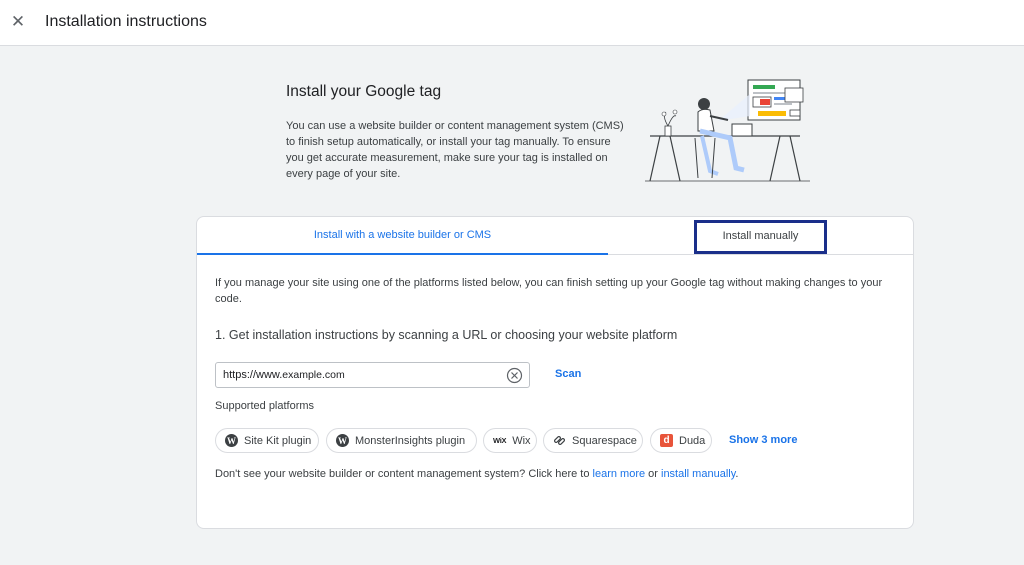 Image resolution: width=1024 pixels, height=565 pixels. Describe the element at coordinates (284, 375) in the screenshot. I see `url-input-value: https://www.example.com` at that location.